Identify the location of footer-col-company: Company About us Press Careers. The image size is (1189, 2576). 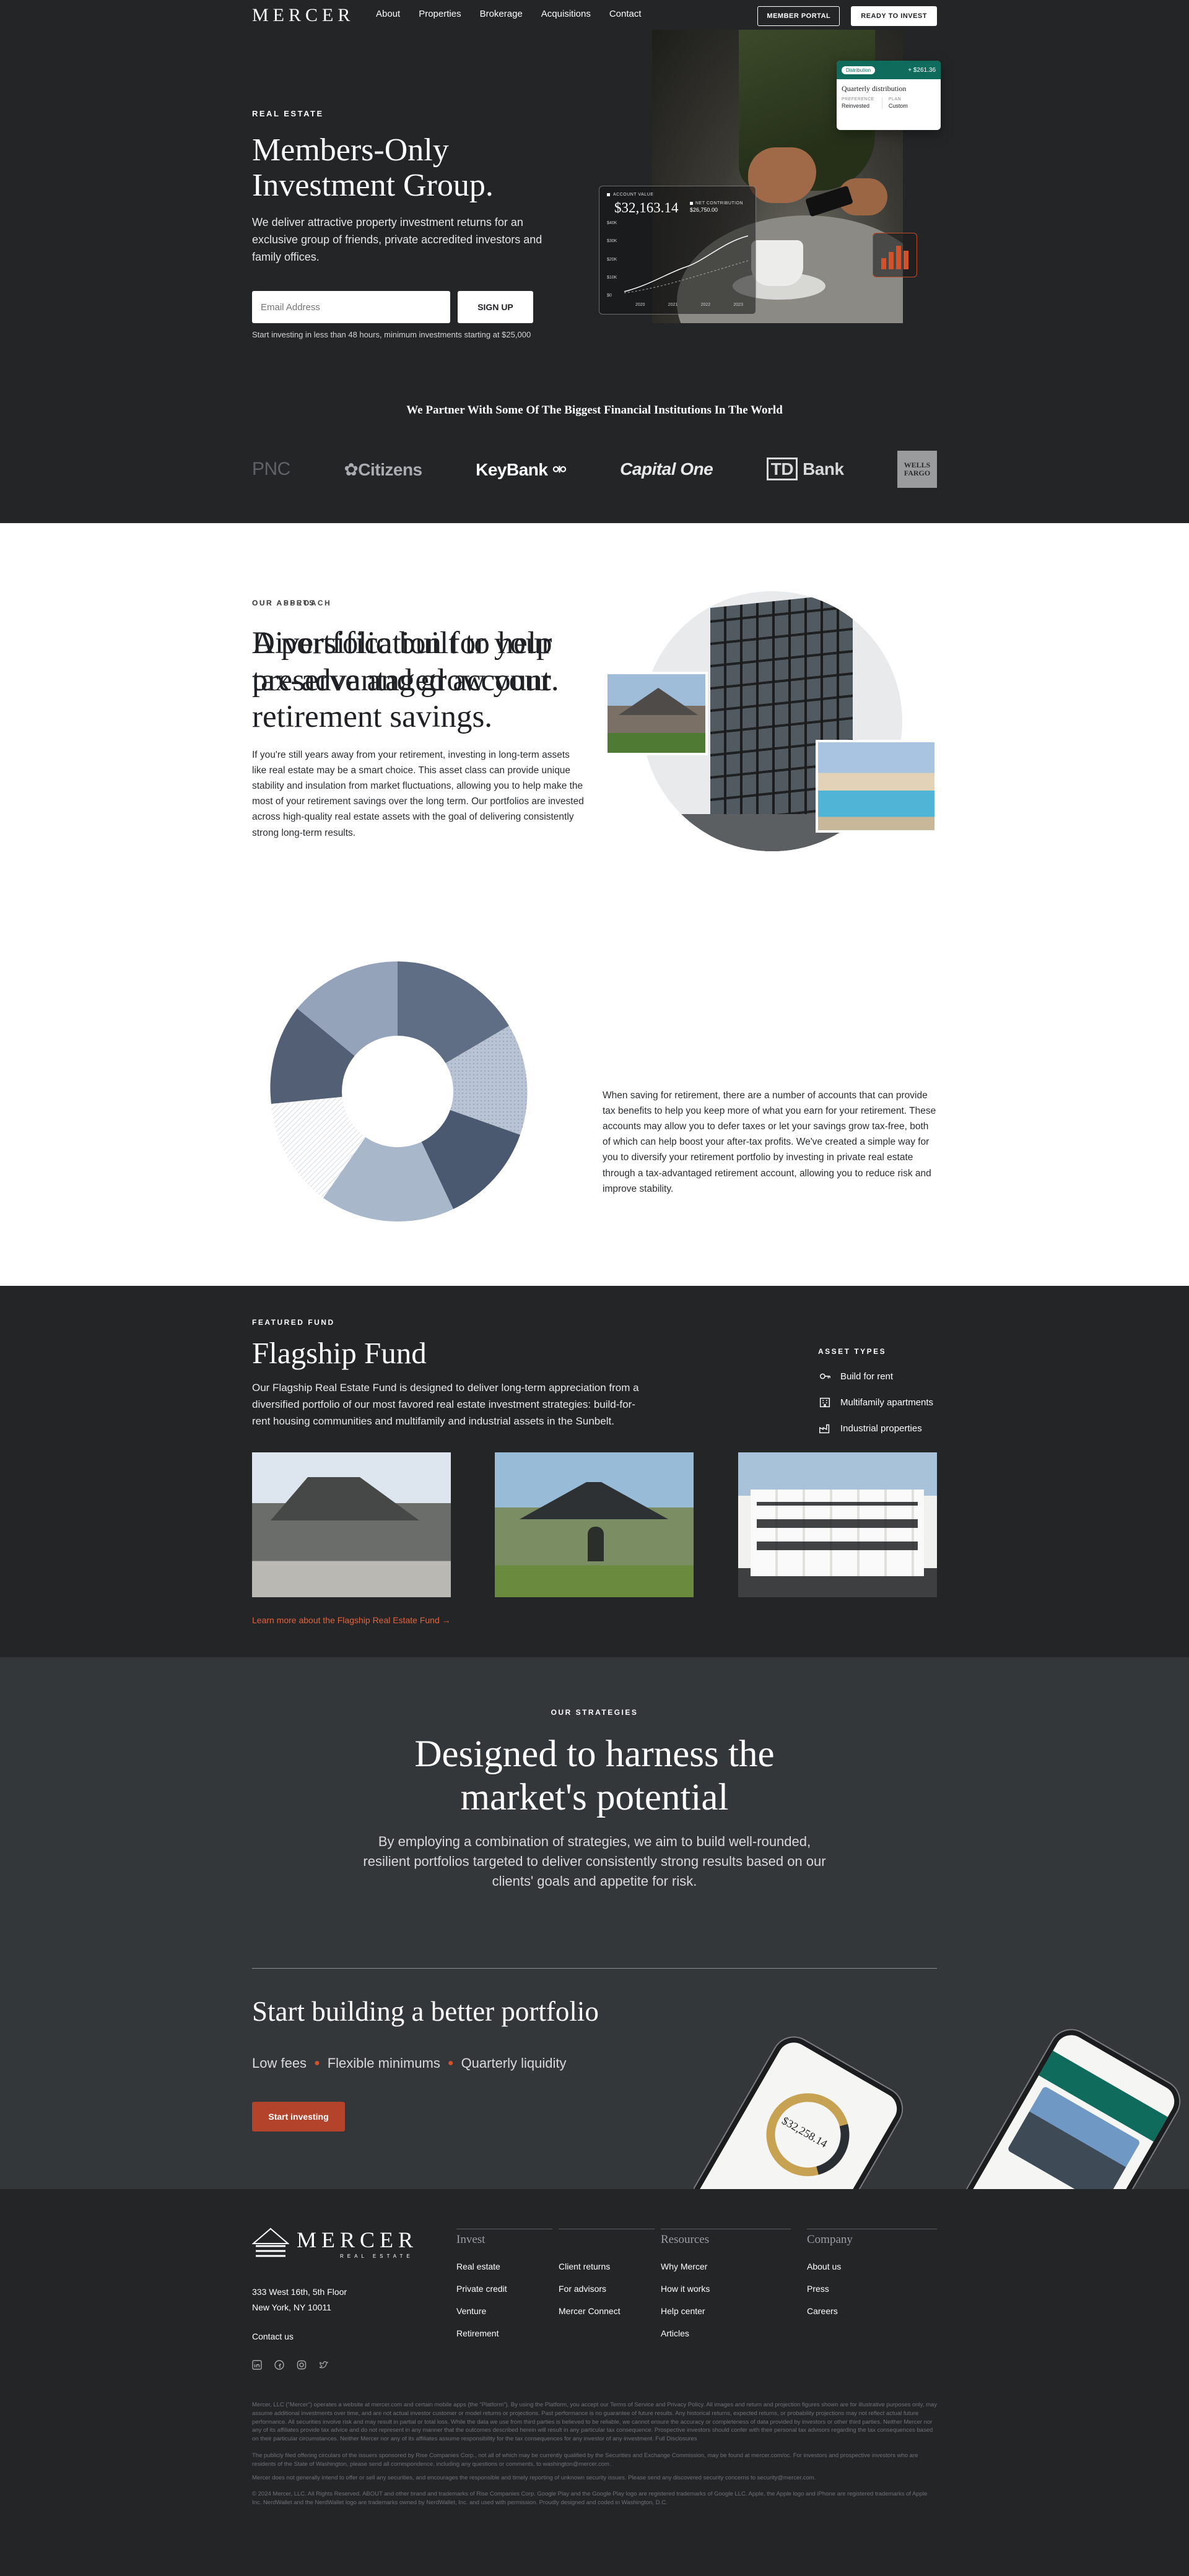
(872, 2275).